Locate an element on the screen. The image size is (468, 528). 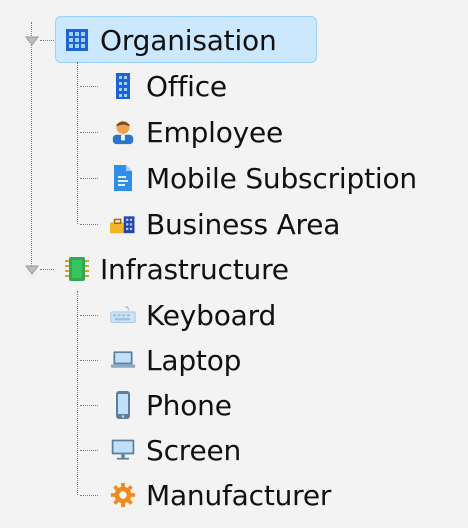
tree-connector-root is located at coordinates (31, 146).